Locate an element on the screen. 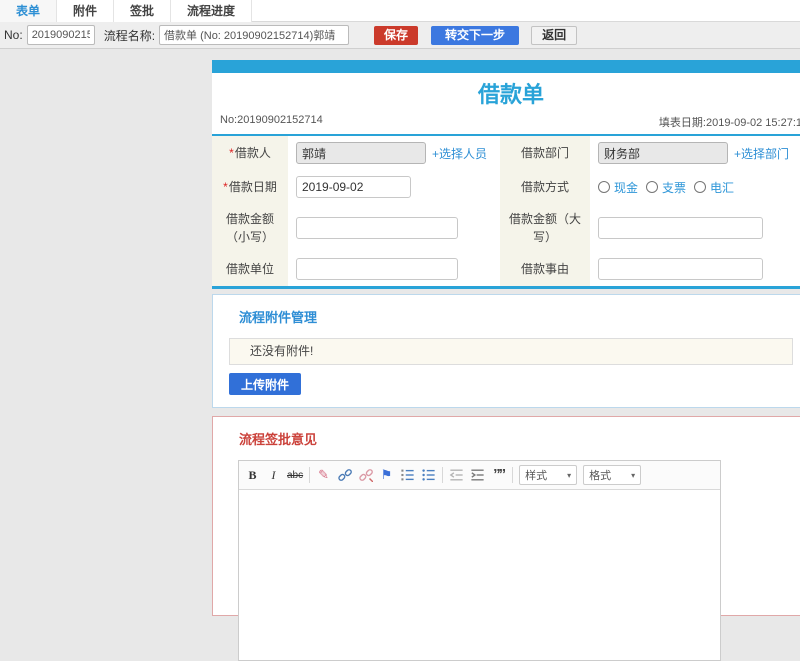 This screenshot has width=800, height=661. attachments-section: 流程附件管理 还没有附件! 上传附件 is located at coordinates (506, 351).